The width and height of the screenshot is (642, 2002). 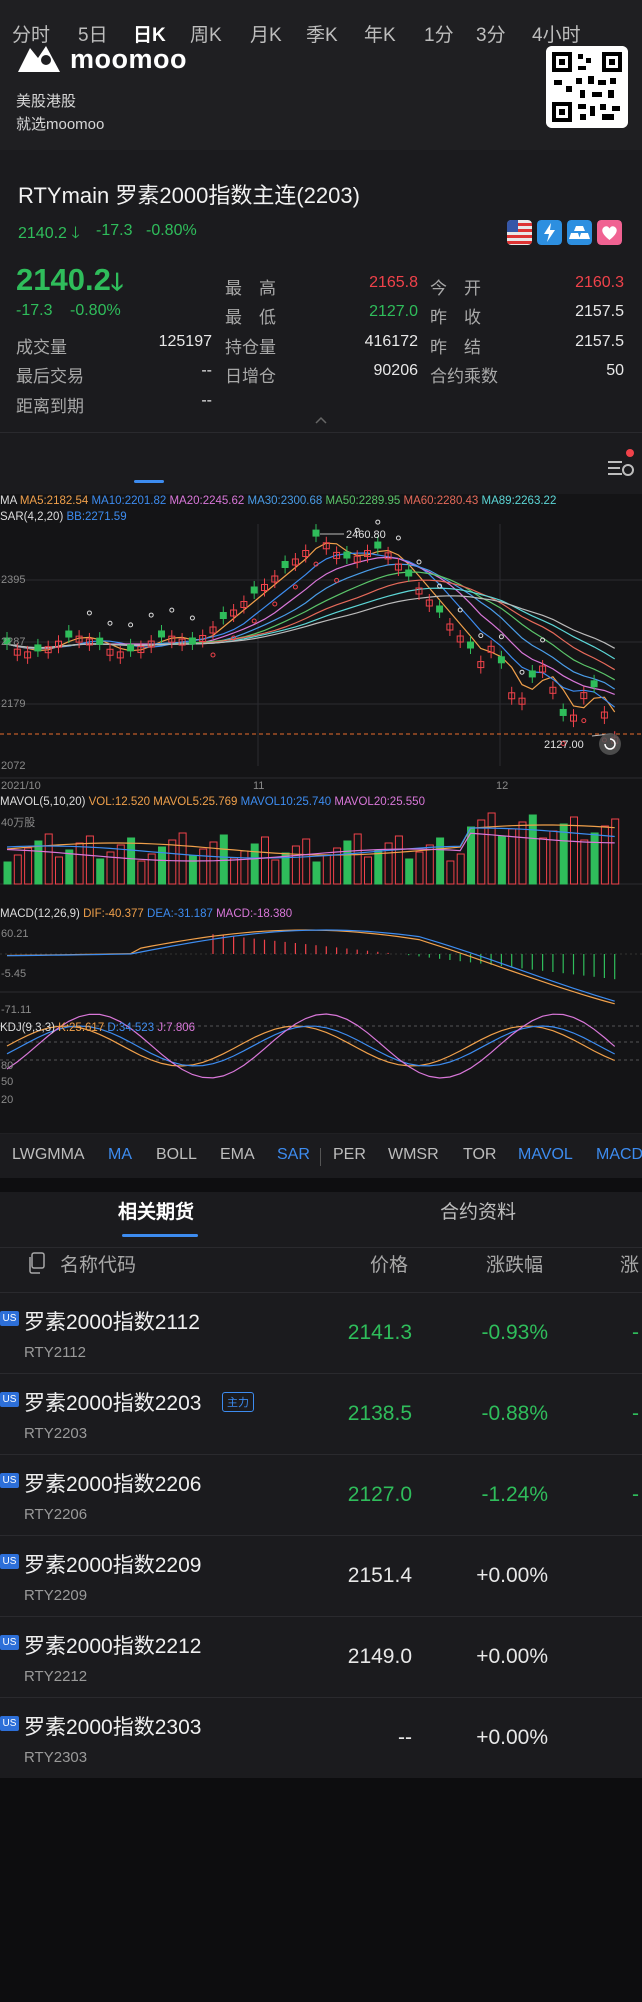 What do you see at coordinates (609, 232) in the screenshot?
I see `favorite-heart-icon` at bounding box center [609, 232].